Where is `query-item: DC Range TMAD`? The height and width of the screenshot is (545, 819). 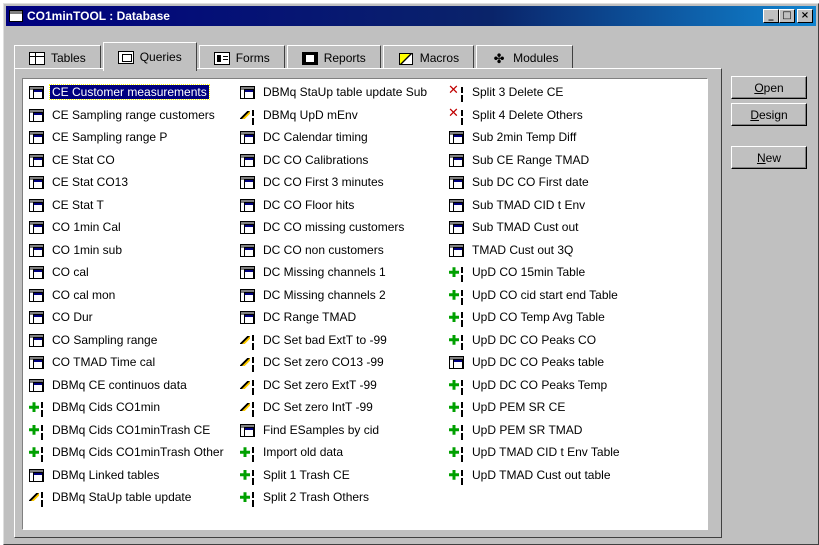
query-item: DC Range TMAD is located at coordinates (344, 317).